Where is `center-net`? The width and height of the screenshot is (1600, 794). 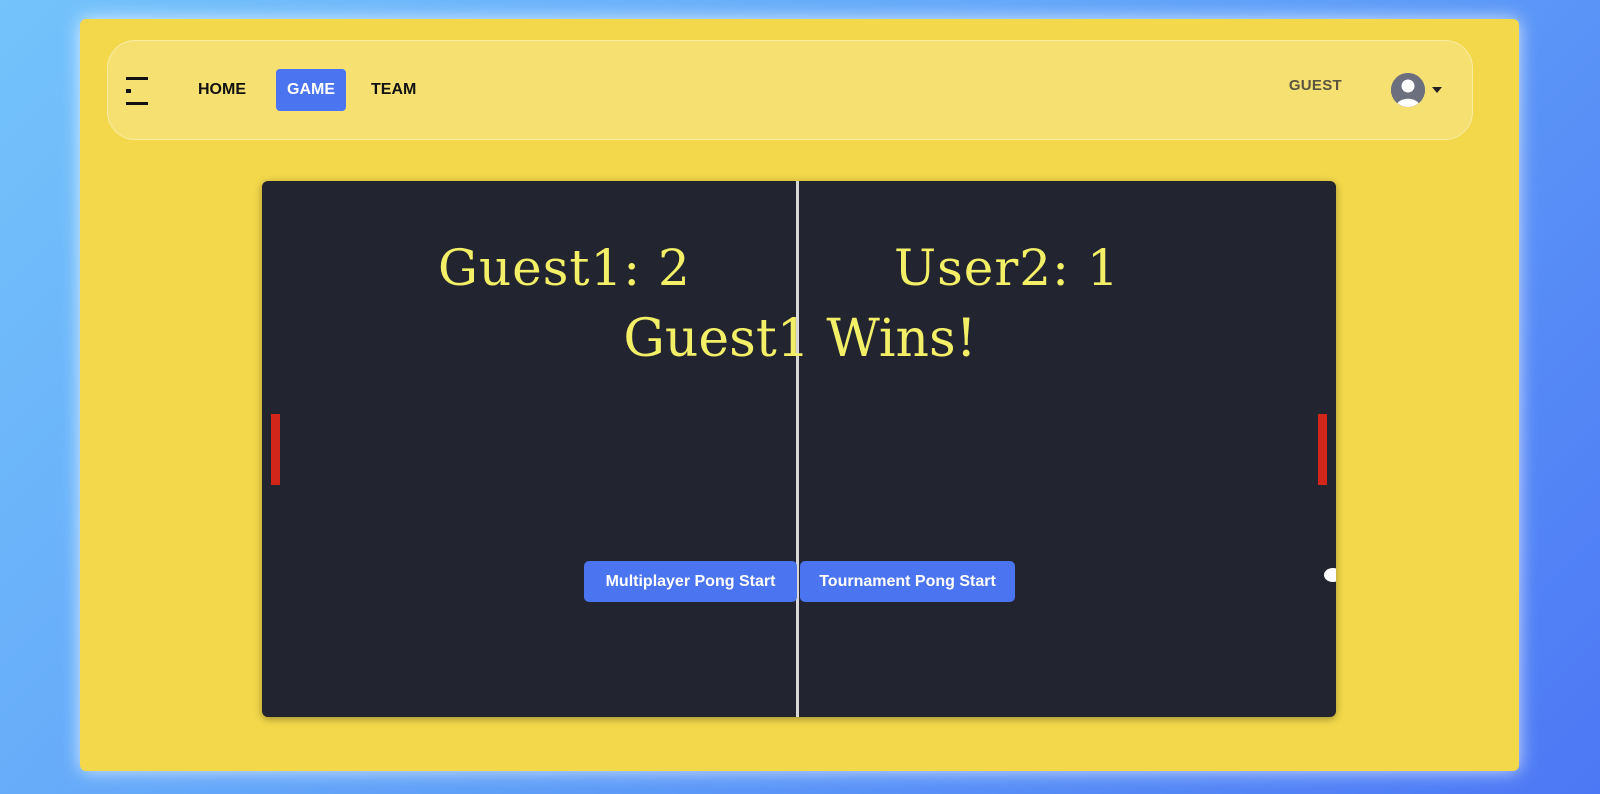
center-net is located at coordinates (797, 449).